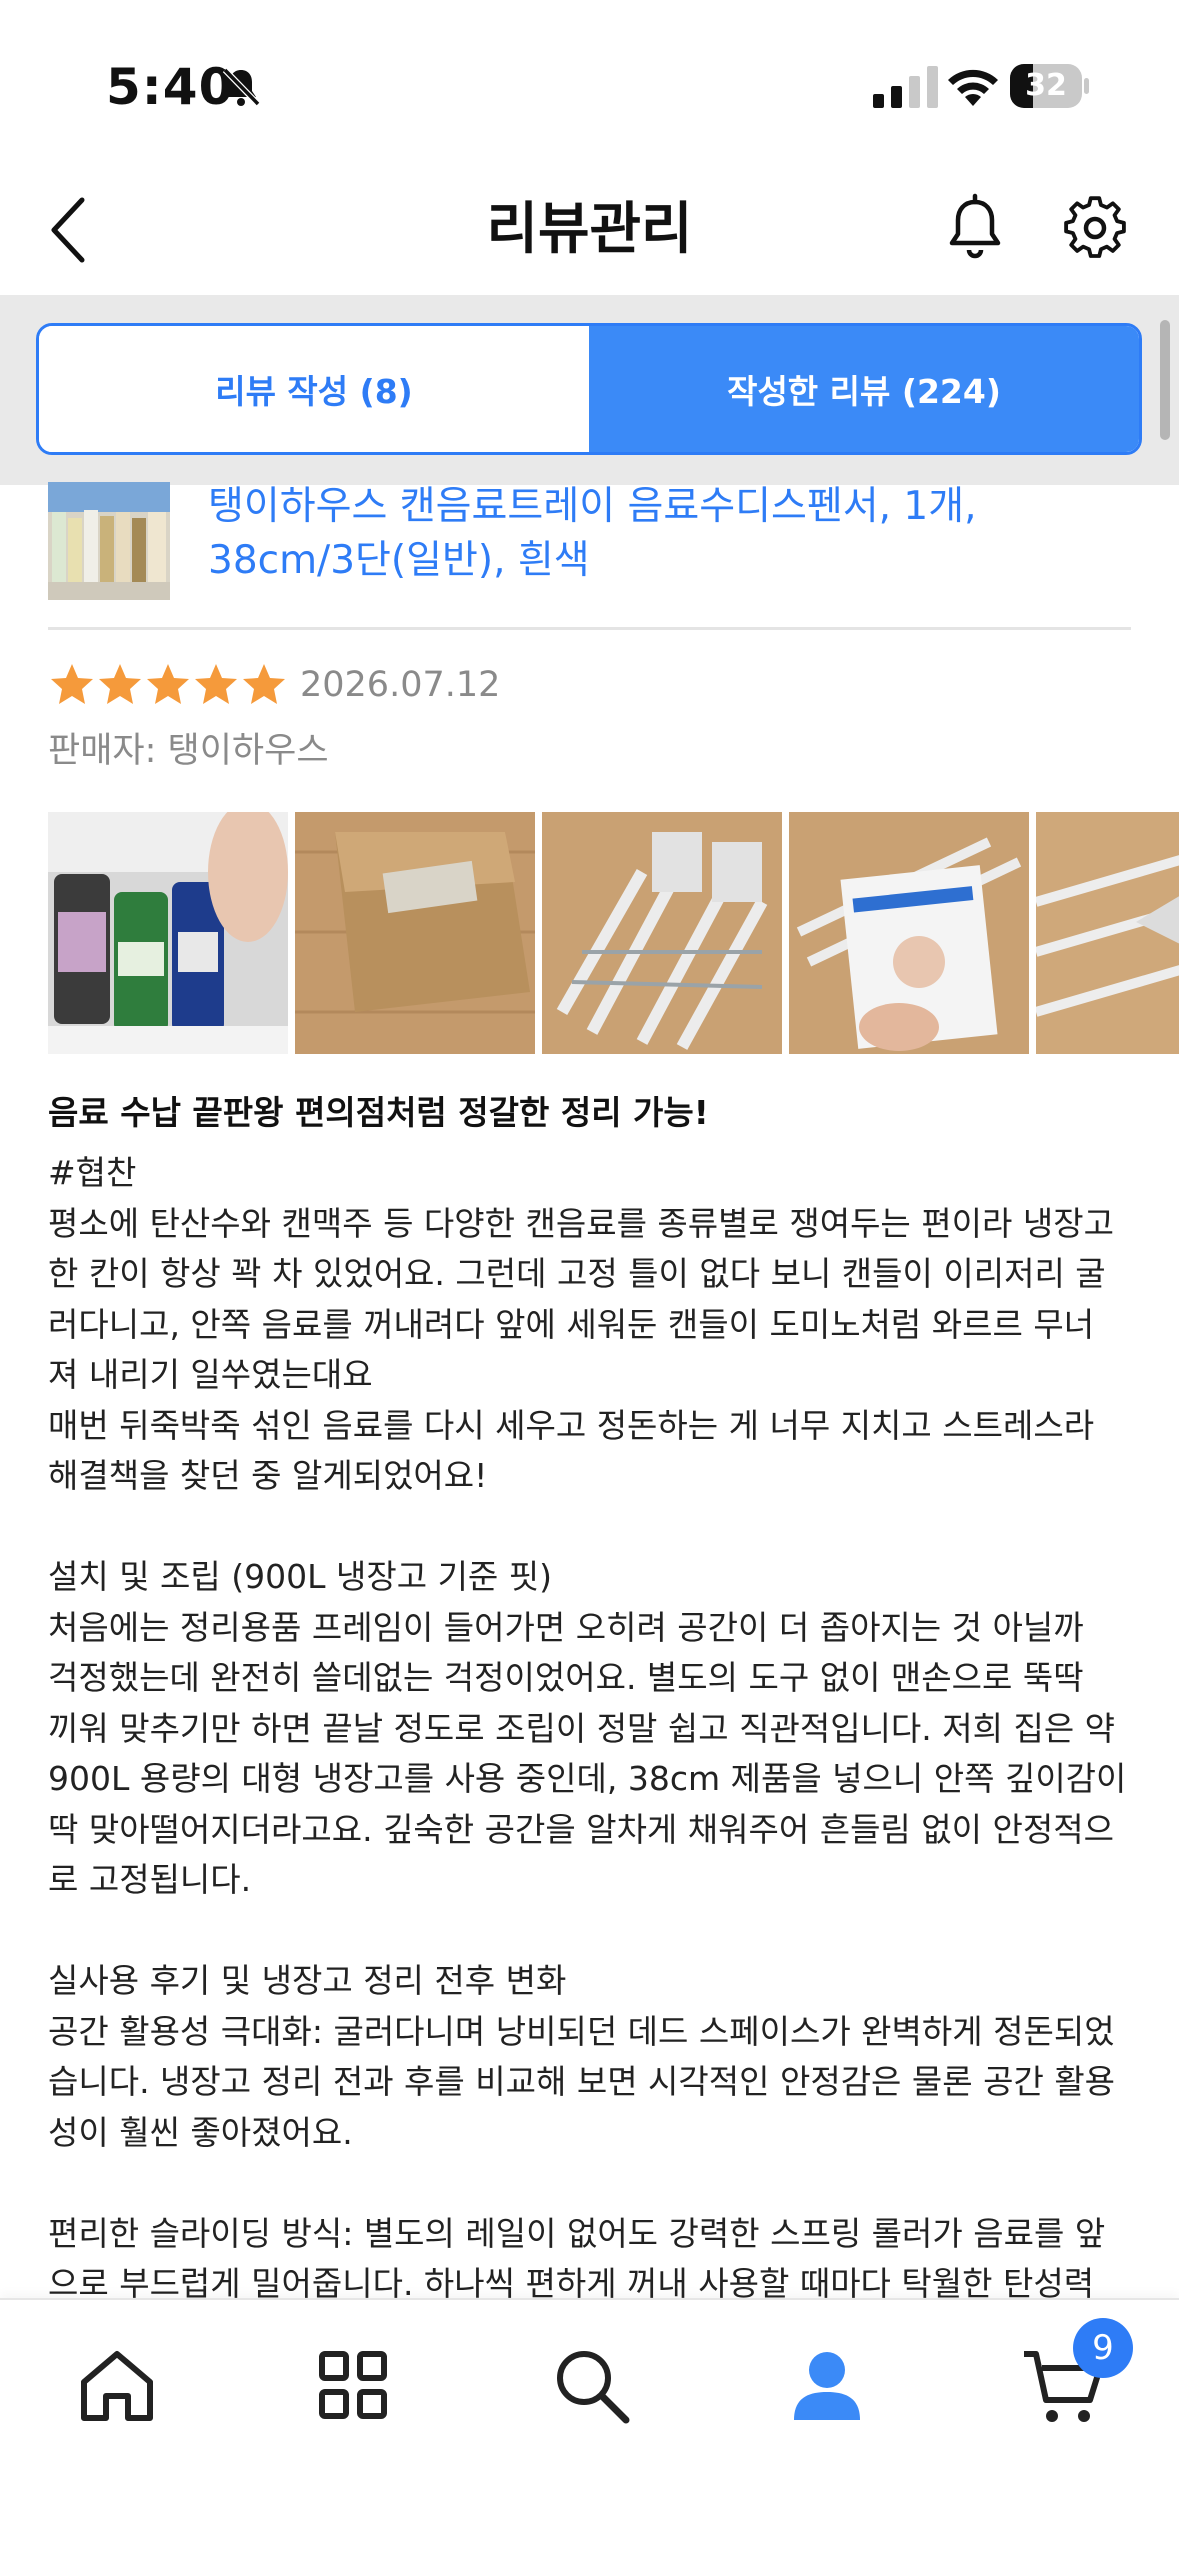 This screenshot has height=2556, width=1179. What do you see at coordinates (314, 389) in the screenshot?
I see `tab-write-review: 리뷰 작성 (8)` at bounding box center [314, 389].